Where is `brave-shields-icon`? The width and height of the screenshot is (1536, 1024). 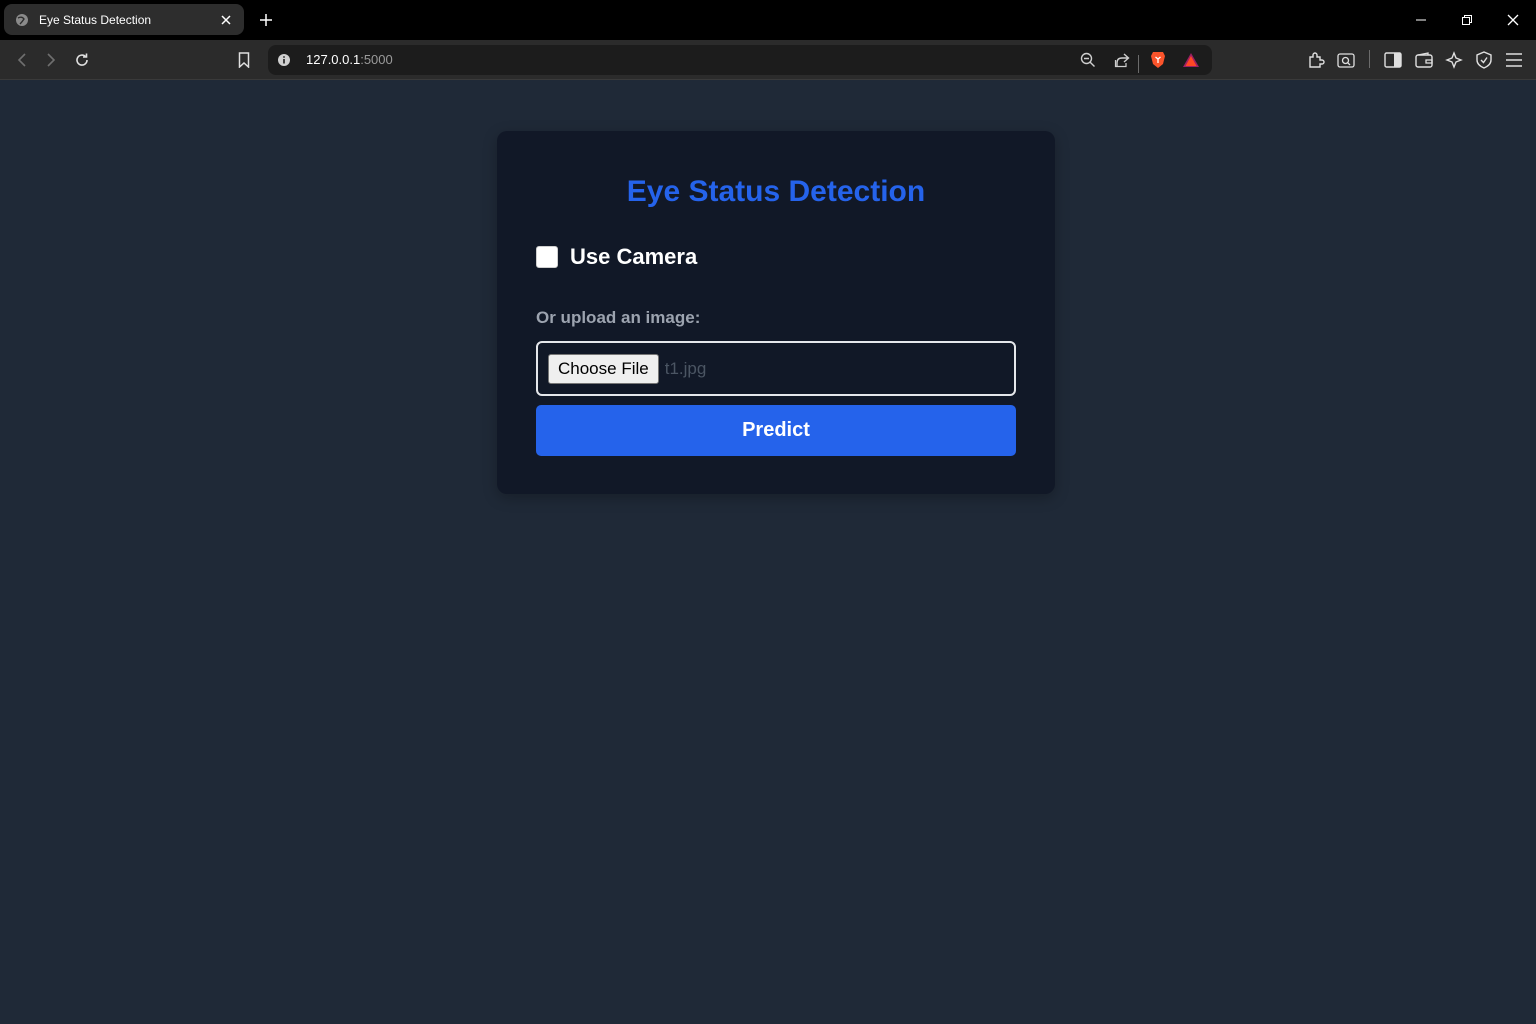
brave-shields-icon is located at coordinates (1158, 60).